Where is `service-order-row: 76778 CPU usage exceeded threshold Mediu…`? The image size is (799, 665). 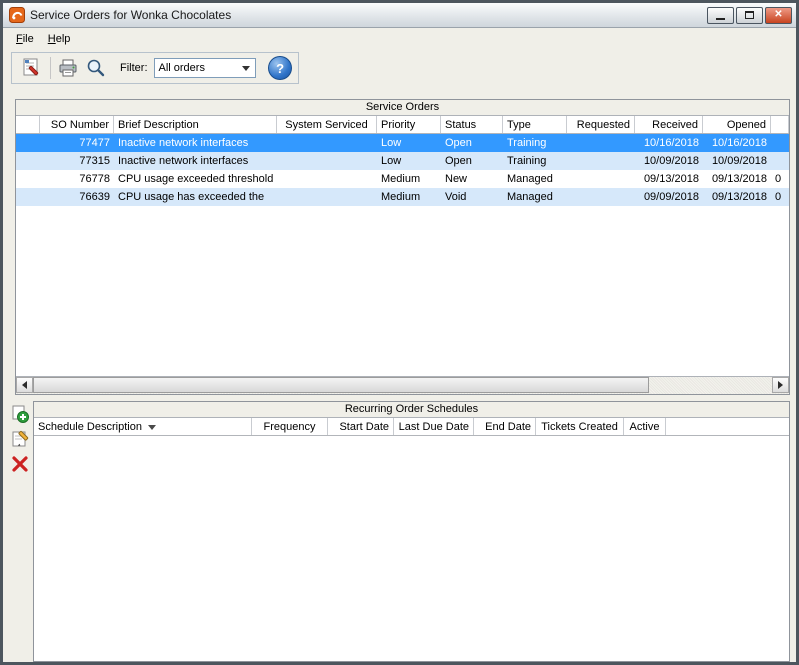 service-order-row: 76778 CPU usage exceeded threshold Mediu… is located at coordinates (402, 179).